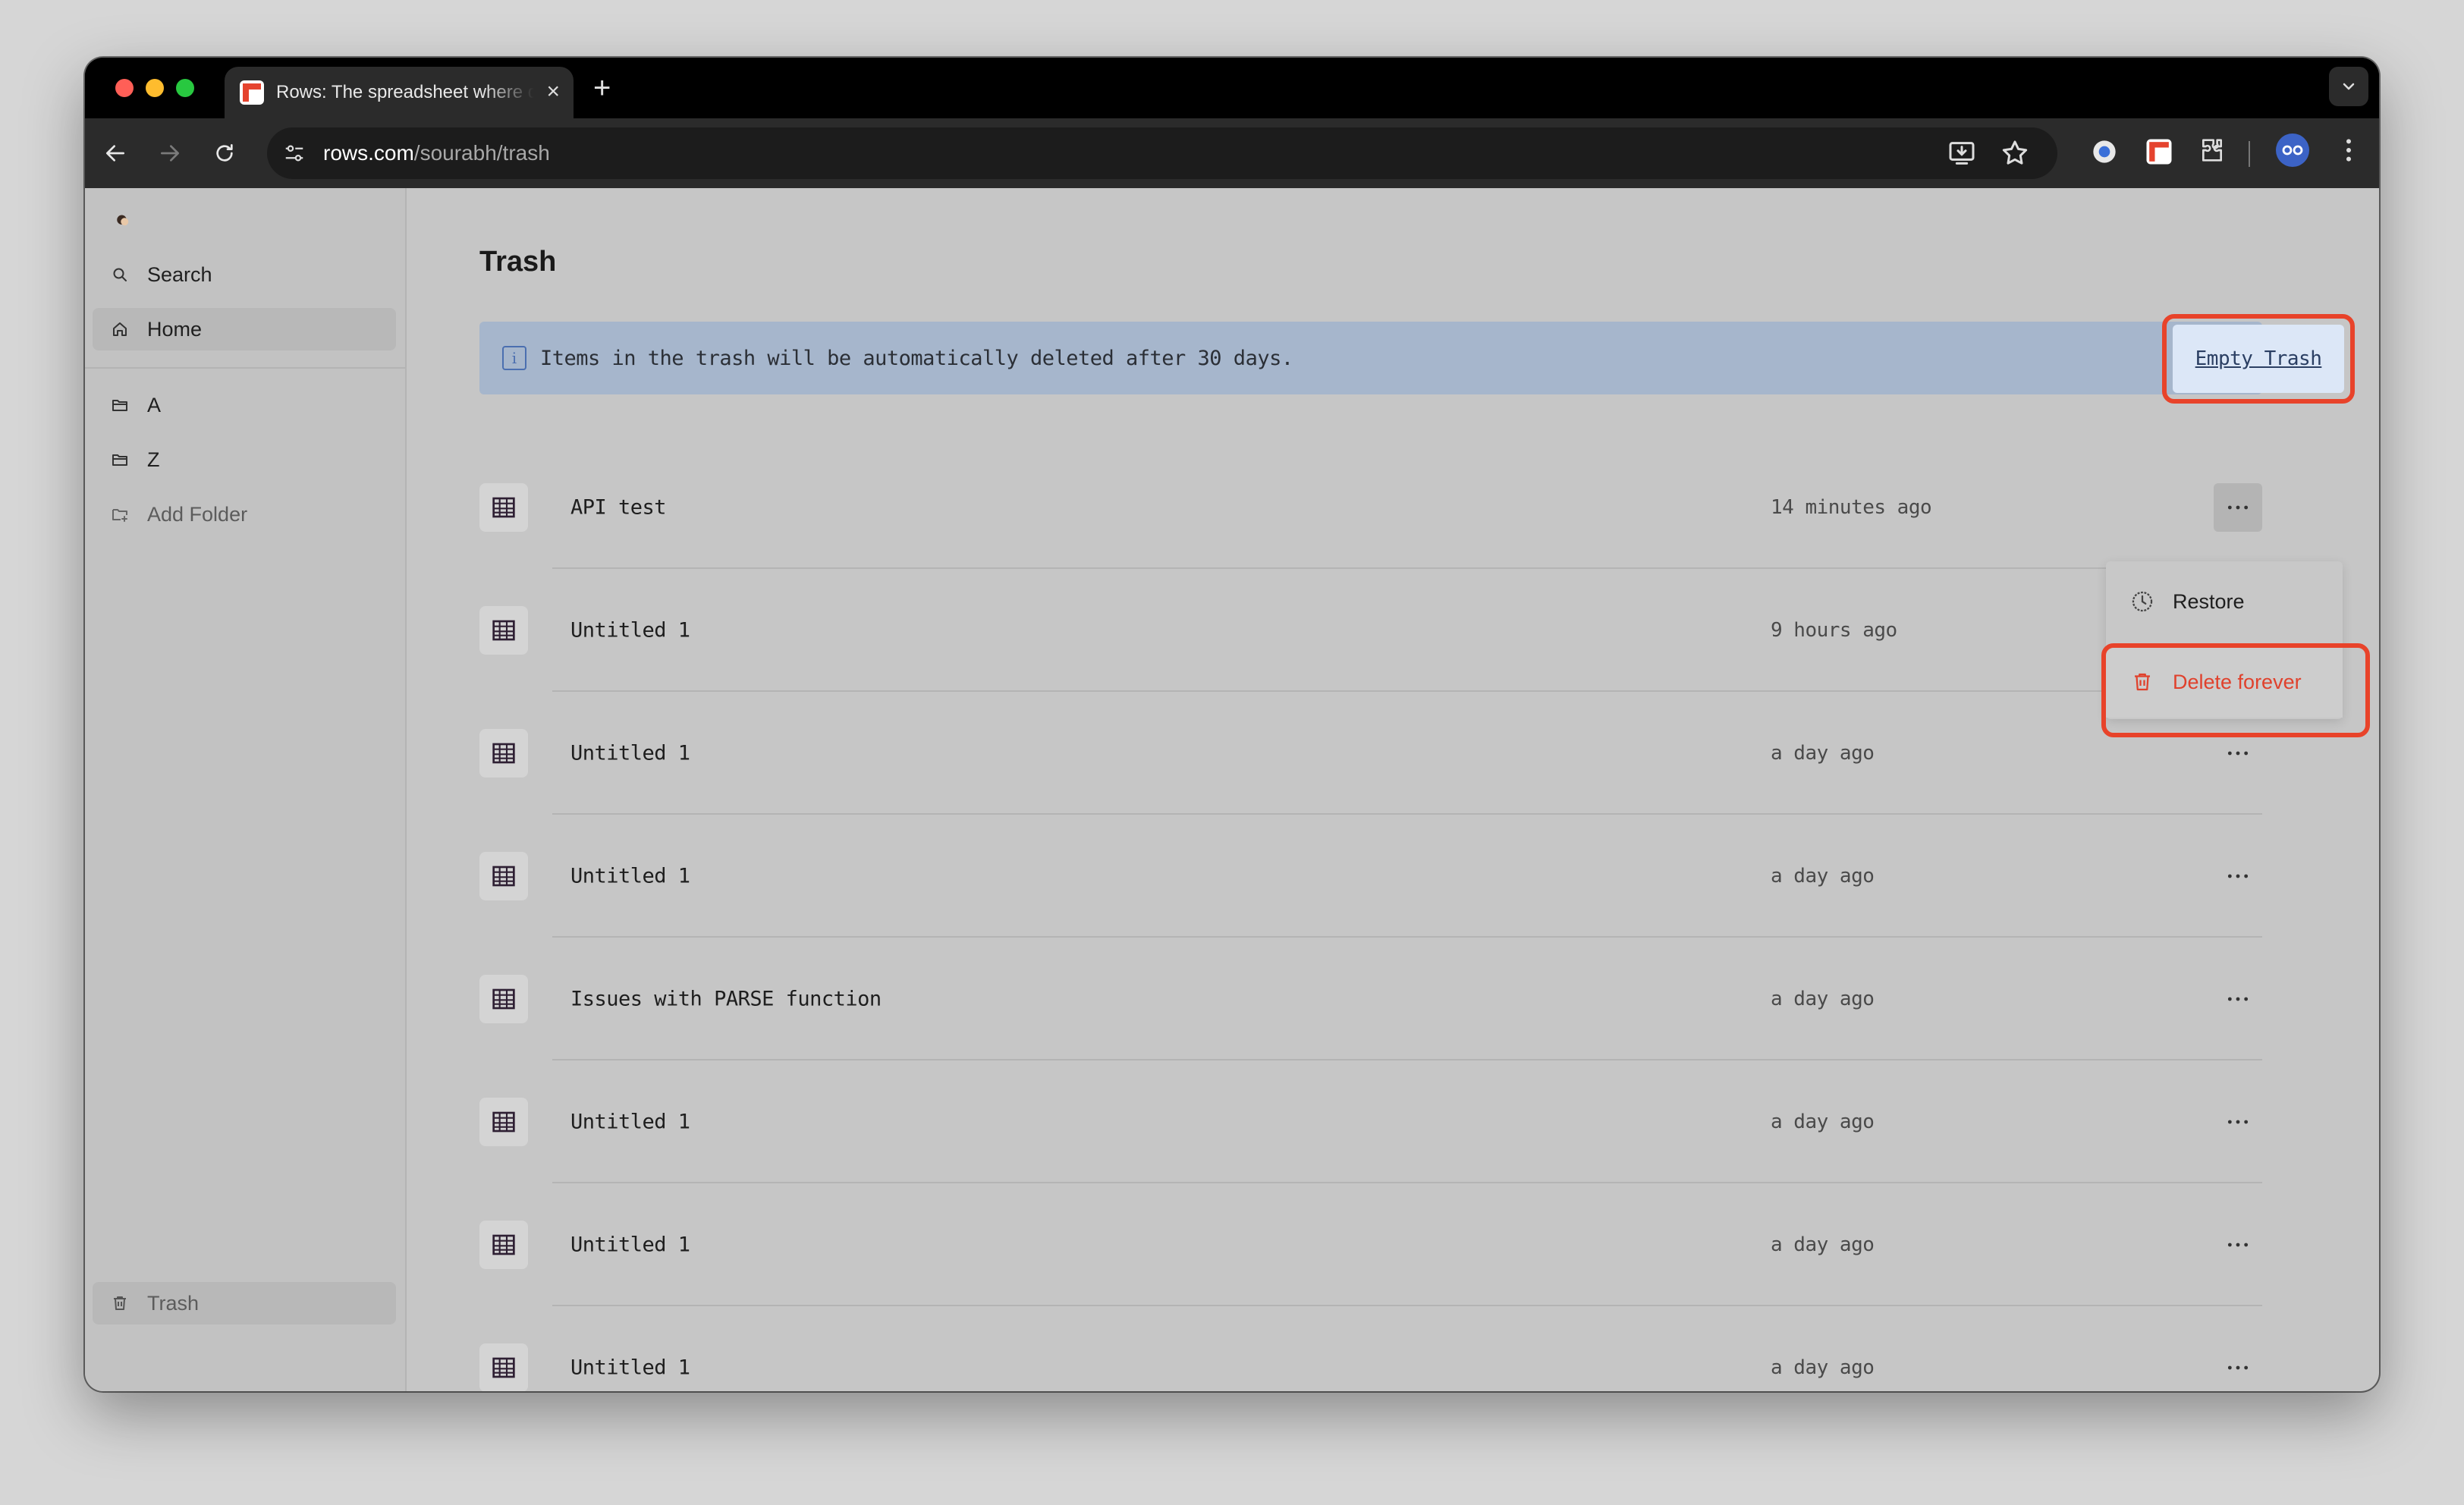  I want to click on sidebar-item-search: Search, so click(244, 274).